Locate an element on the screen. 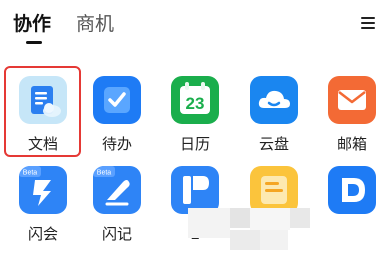 This screenshot has width=387, height=273. app-label: 云盘 is located at coordinates (273, 144).